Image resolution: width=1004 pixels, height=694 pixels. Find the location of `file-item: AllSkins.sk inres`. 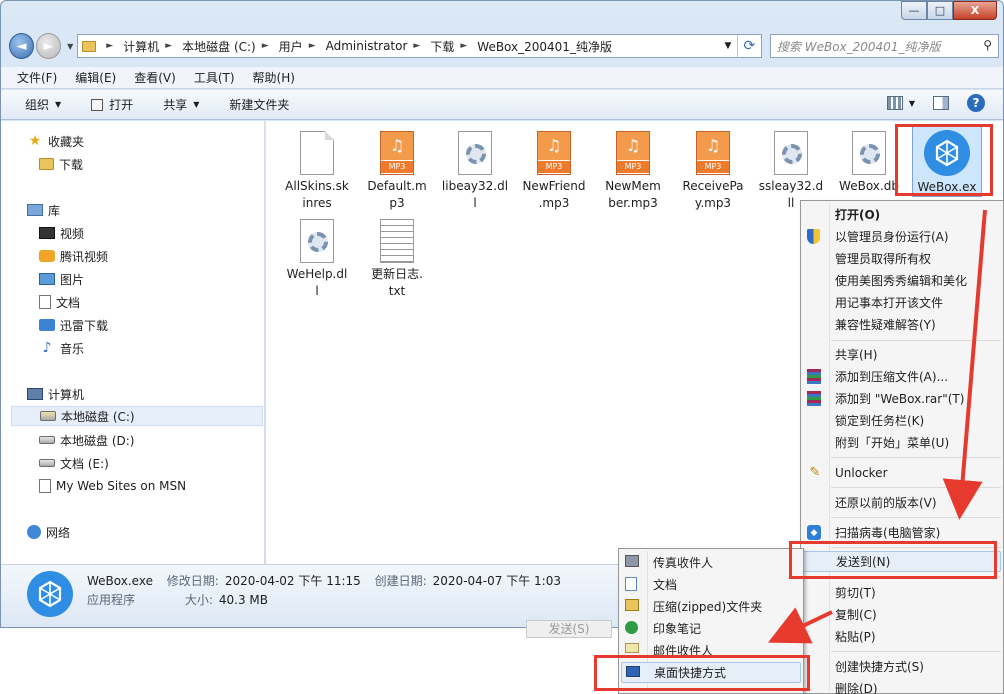

file-item: AllSkins.sk inres is located at coordinates (317, 171).